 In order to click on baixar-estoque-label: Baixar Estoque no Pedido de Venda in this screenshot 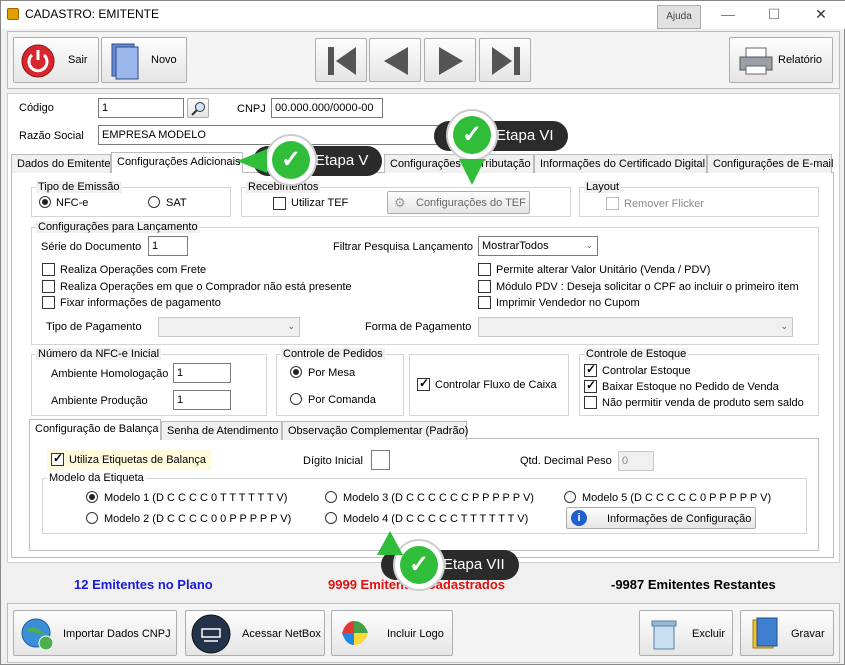, I will do `click(690, 387)`.